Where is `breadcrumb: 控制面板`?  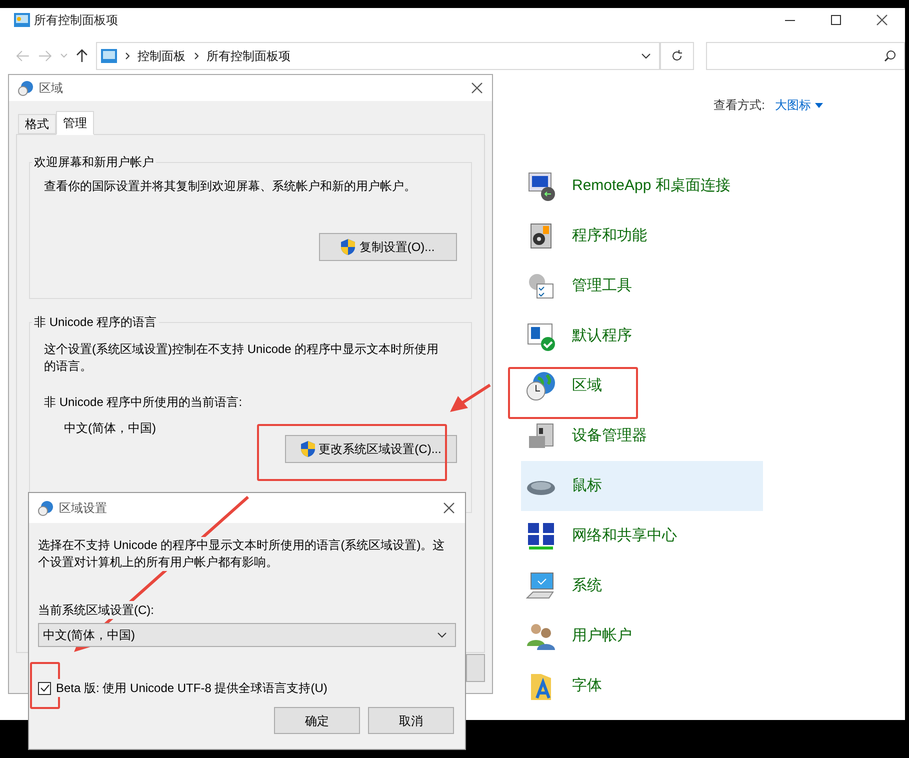 breadcrumb: 控制面板 is located at coordinates (162, 56).